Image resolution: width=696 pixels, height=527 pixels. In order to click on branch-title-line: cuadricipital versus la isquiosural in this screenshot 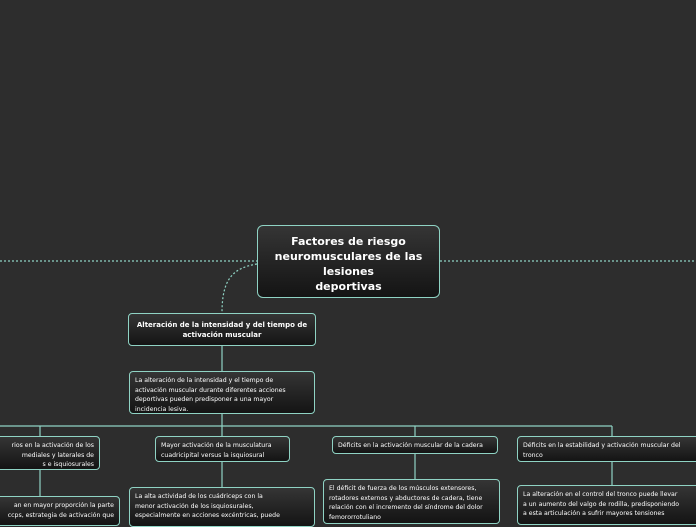, I will do `click(213, 455)`.